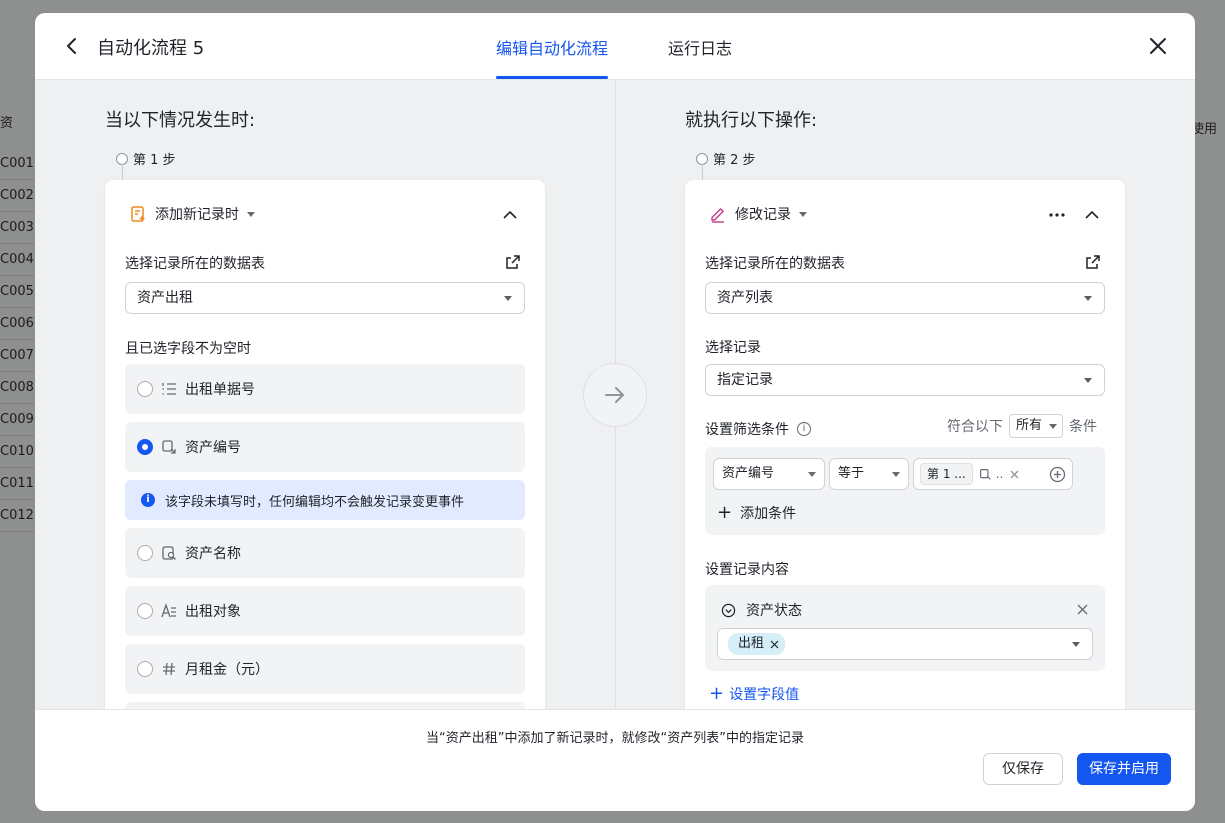 The image size is (1225, 823). Describe the element at coordinates (1014, 474) in the screenshot. I see `clear-icon` at that location.